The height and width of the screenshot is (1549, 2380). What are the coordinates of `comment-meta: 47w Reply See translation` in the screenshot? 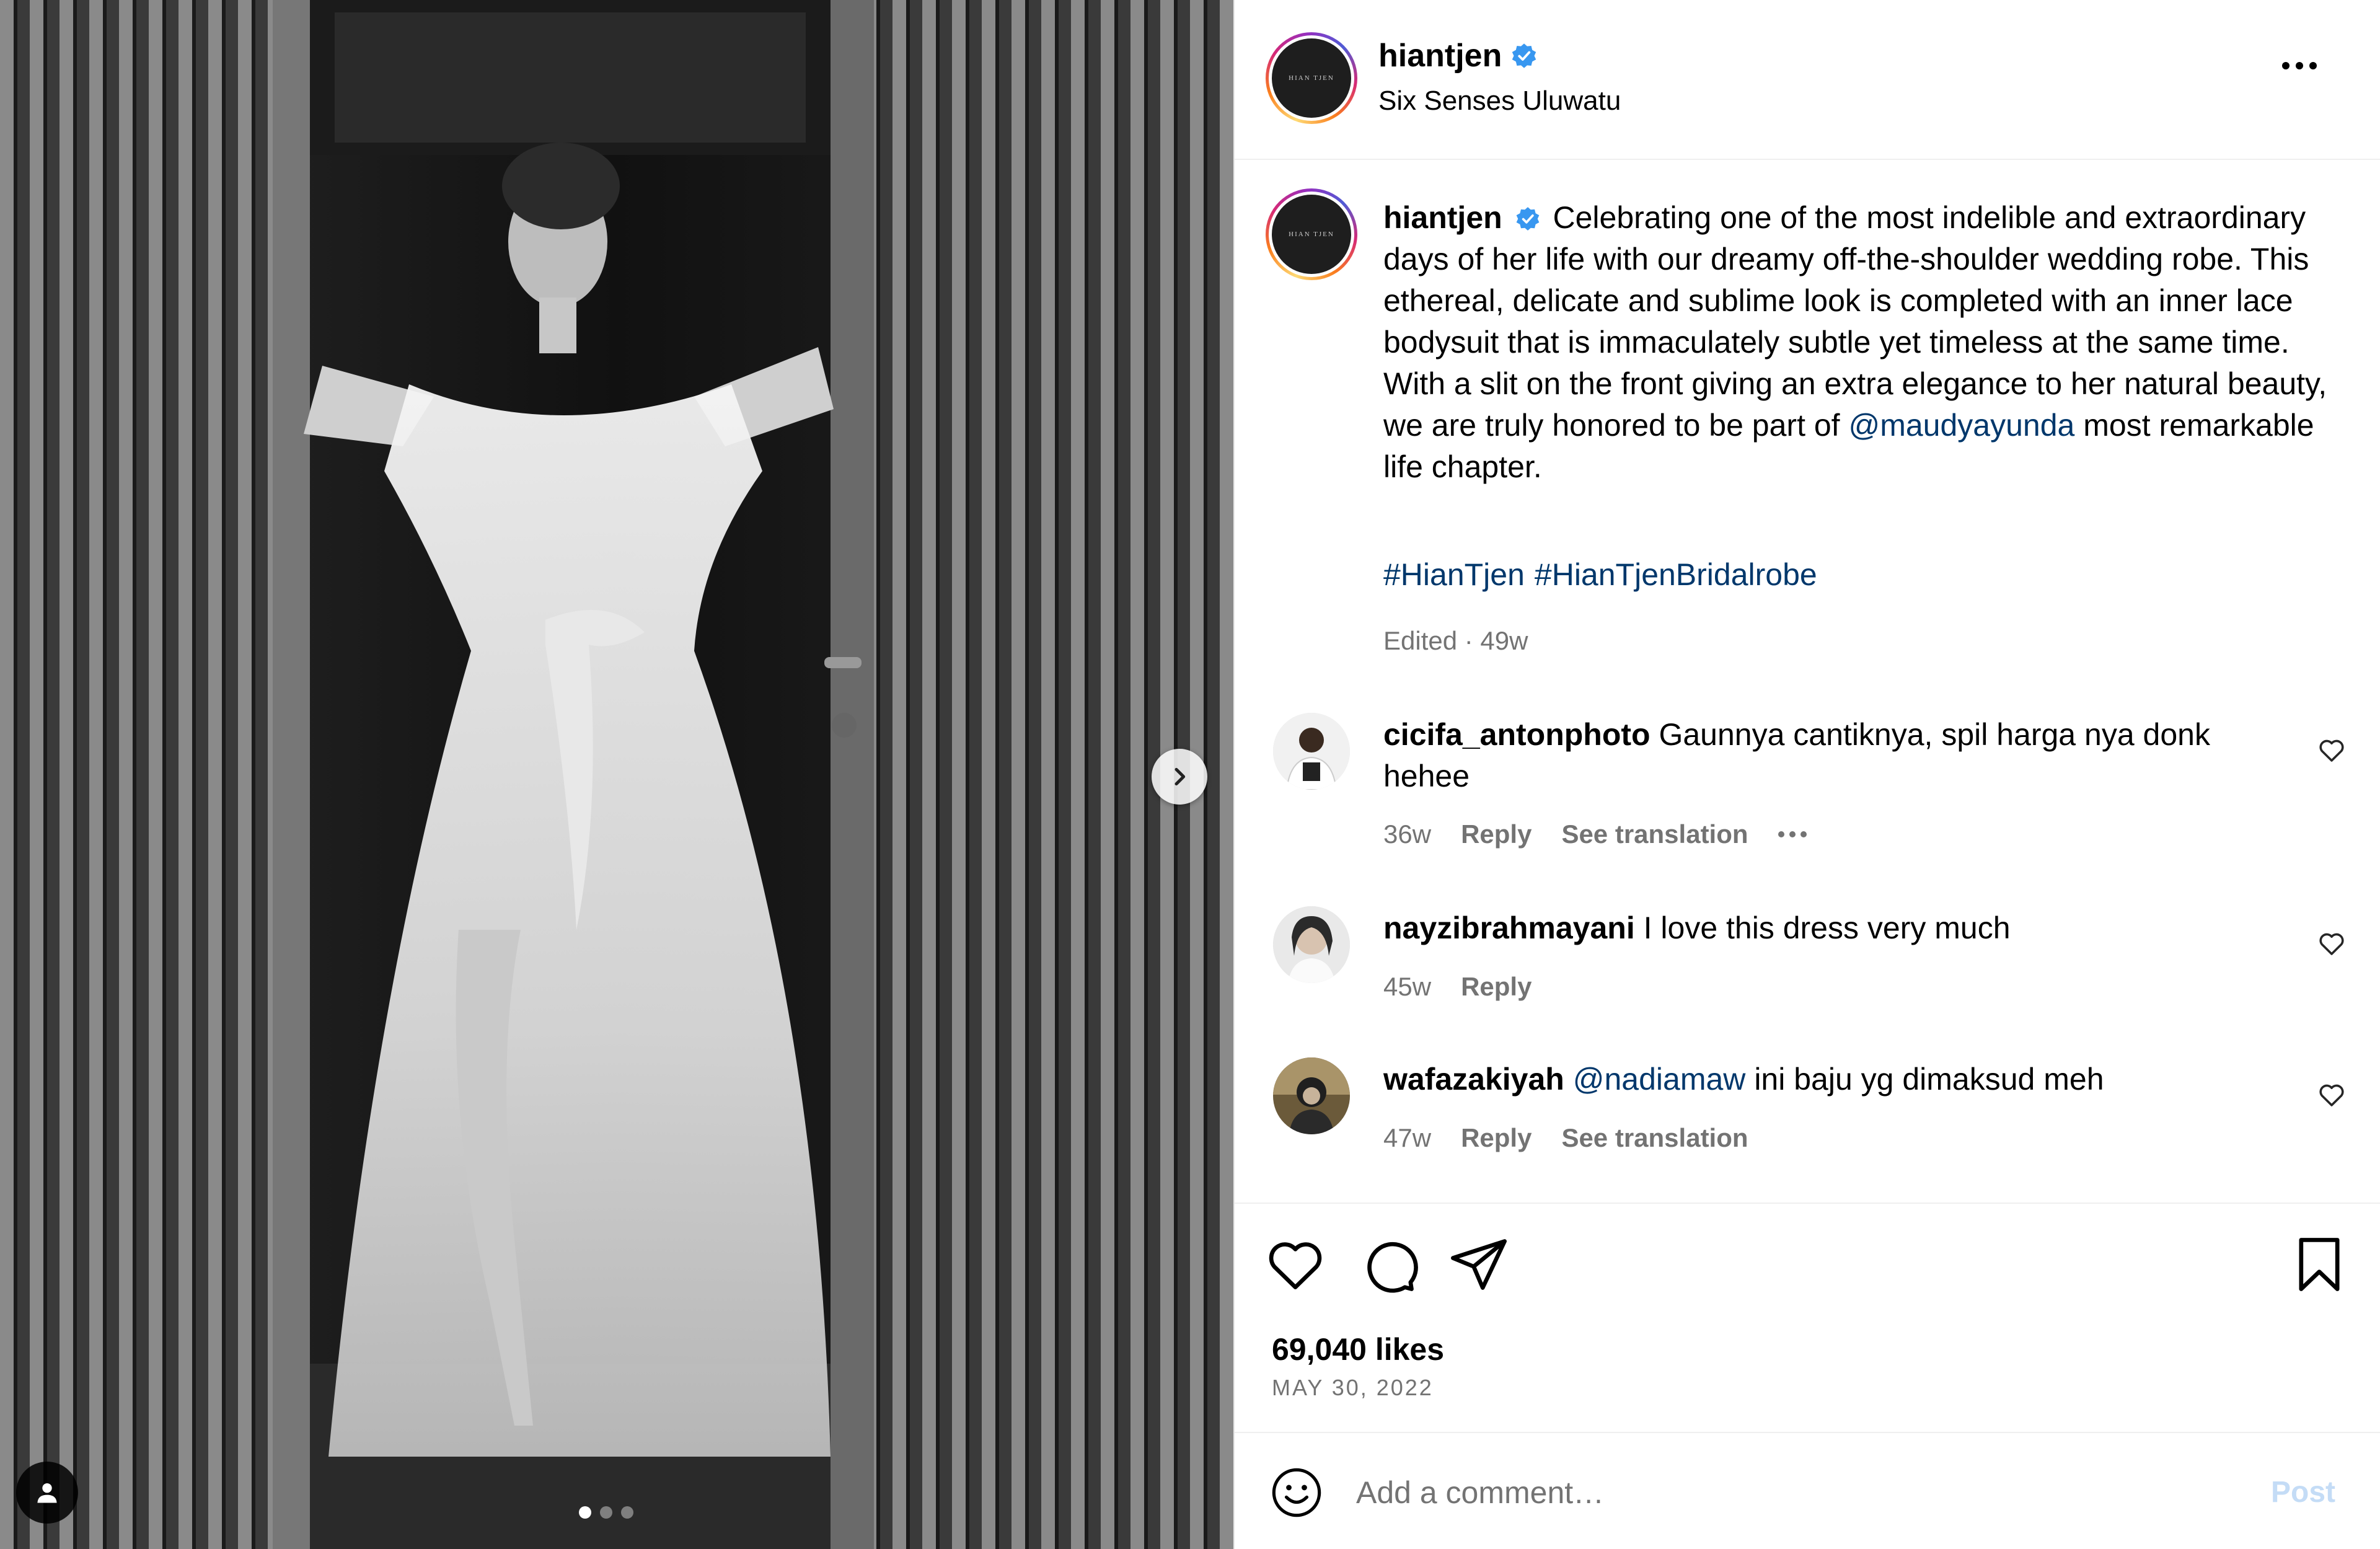 It's located at (1565, 1138).